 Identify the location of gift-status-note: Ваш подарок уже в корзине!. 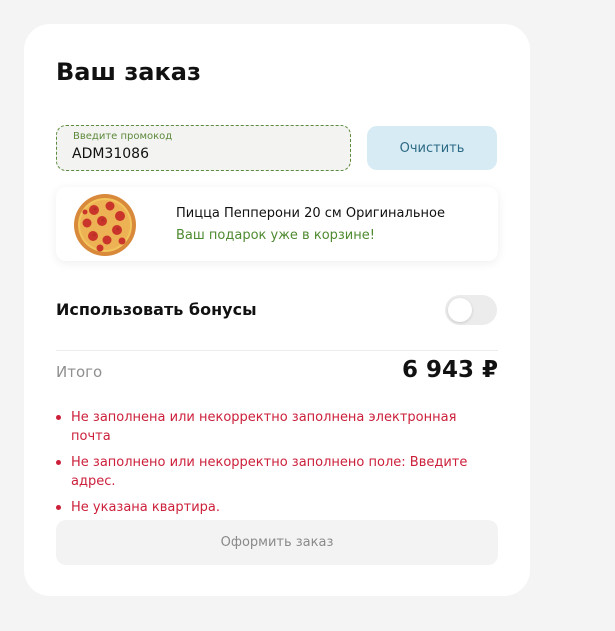
(275, 235).